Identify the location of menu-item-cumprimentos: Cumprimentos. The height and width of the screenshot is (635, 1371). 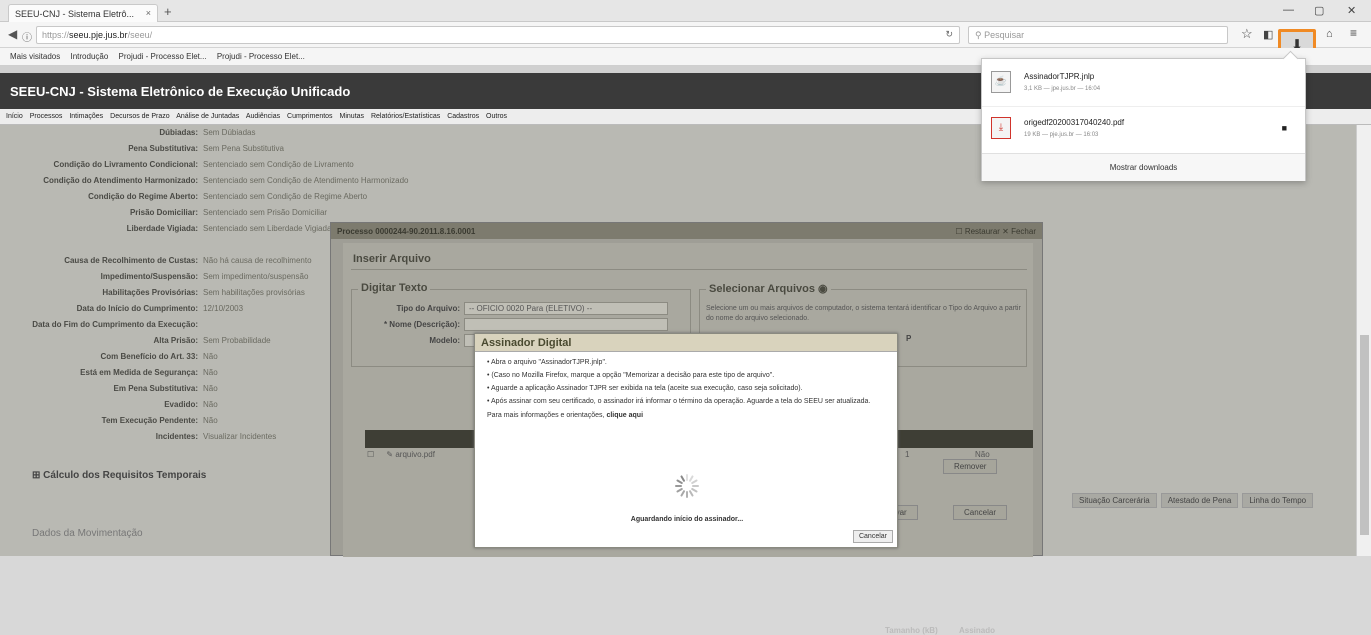
(310, 116).